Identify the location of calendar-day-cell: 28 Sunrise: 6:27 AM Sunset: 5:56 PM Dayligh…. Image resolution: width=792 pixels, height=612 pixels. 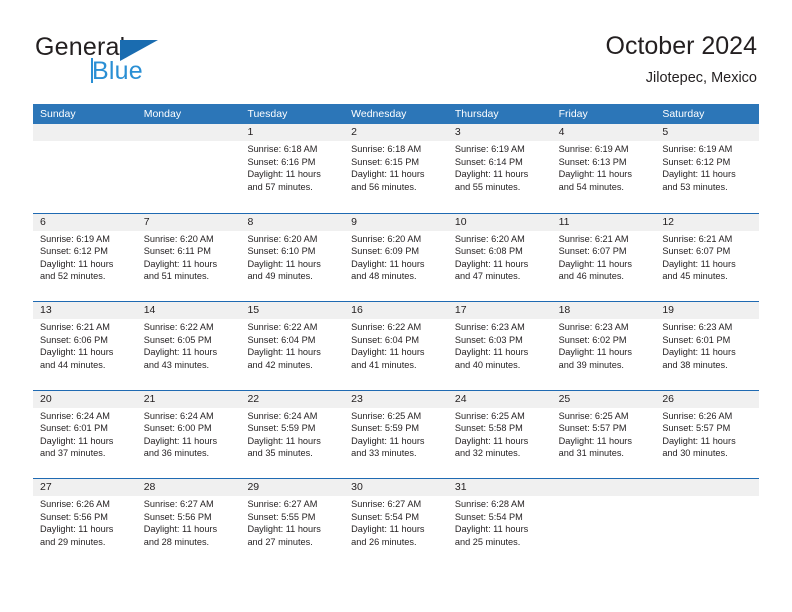
(189, 523).